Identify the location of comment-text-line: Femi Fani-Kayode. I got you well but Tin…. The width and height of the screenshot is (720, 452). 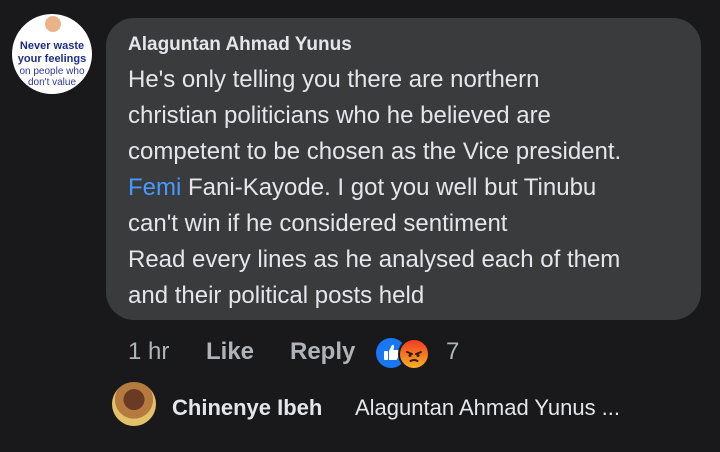
(410, 188).